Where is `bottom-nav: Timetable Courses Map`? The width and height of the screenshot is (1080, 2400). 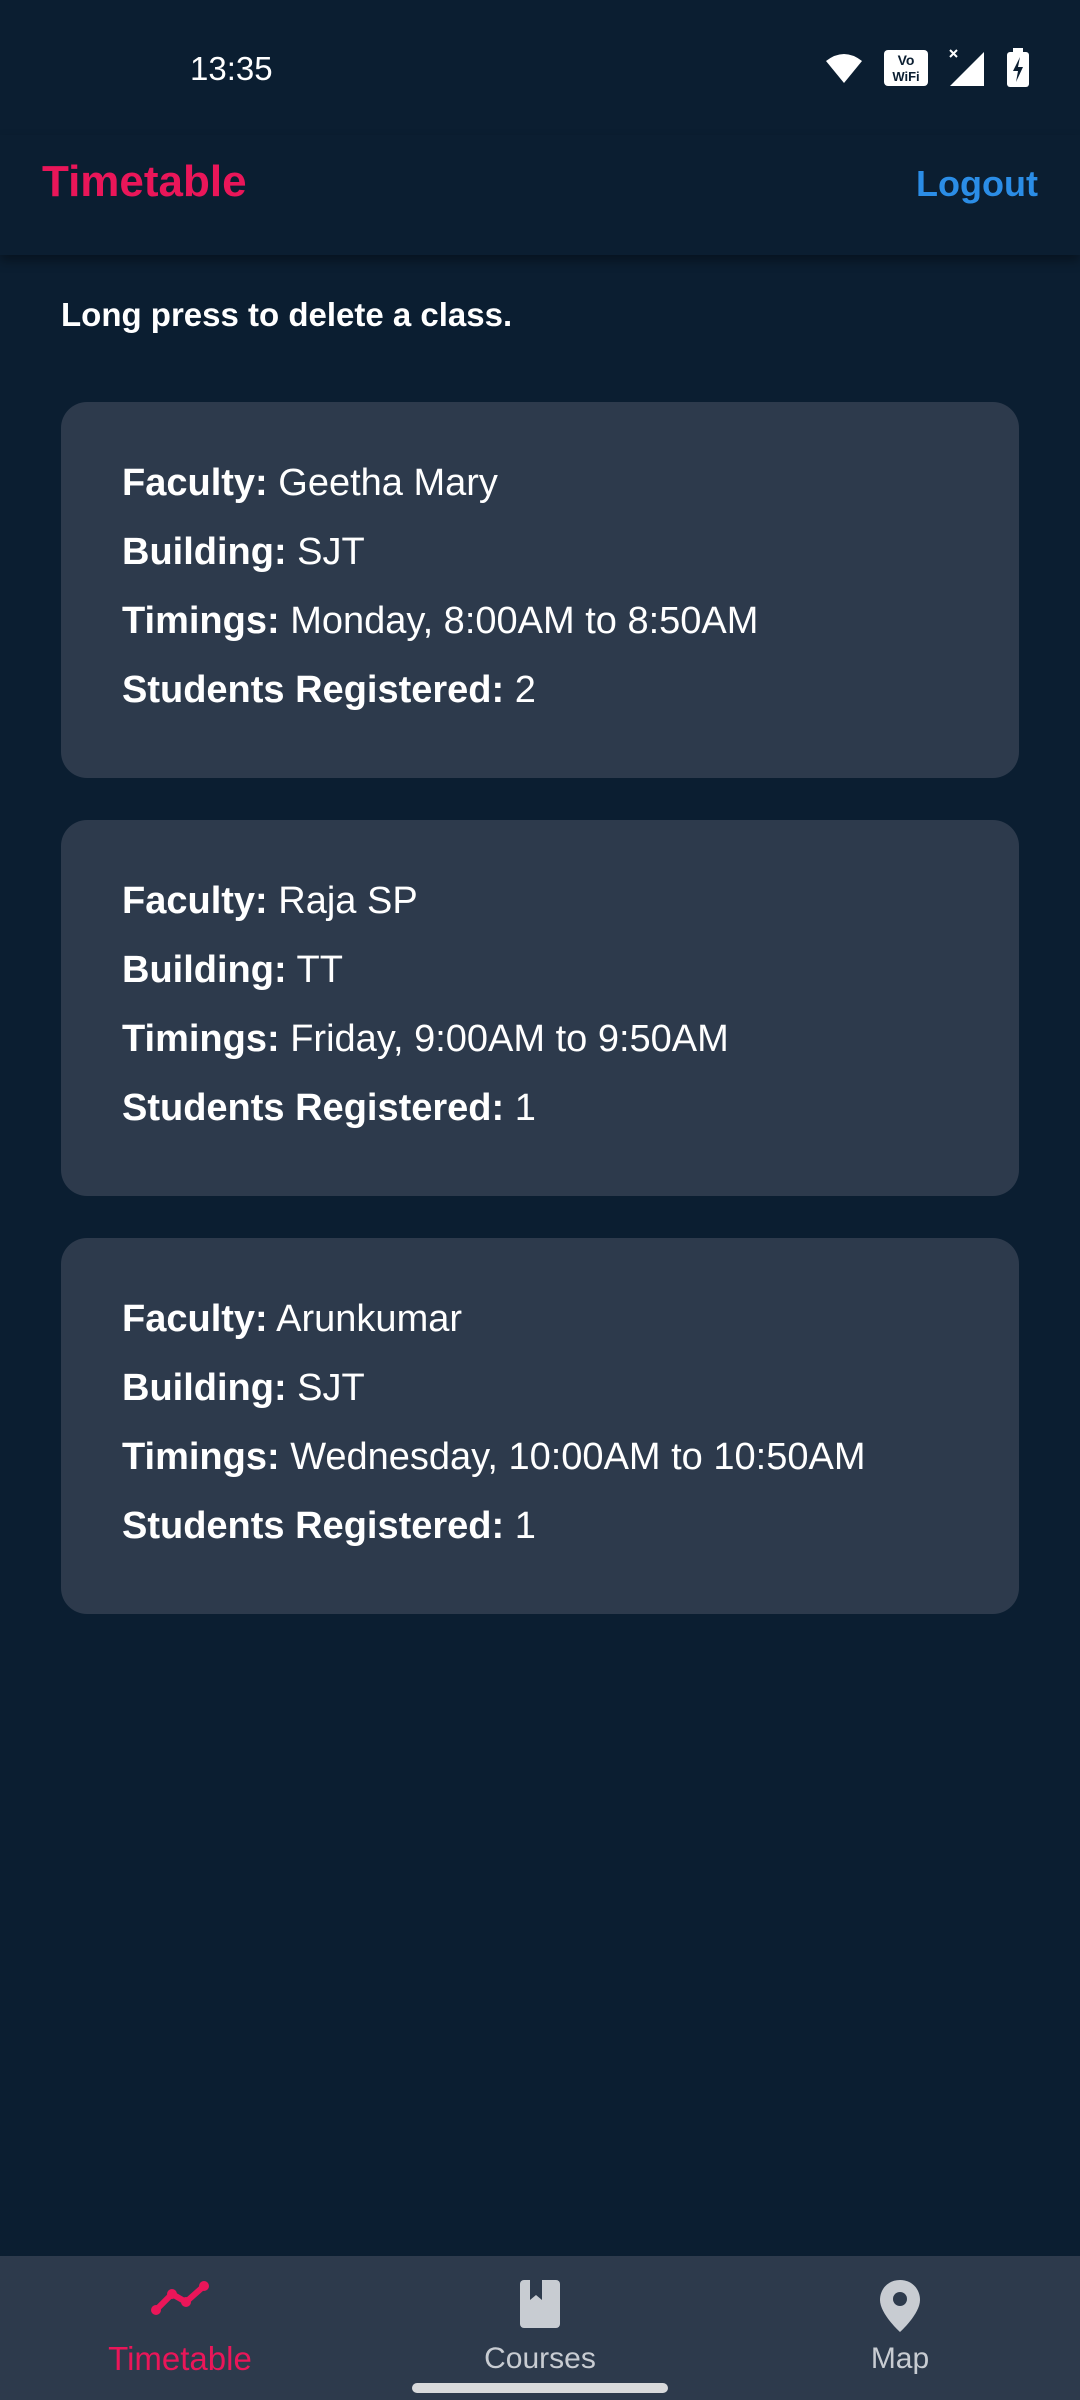 bottom-nav: Timetable Courses Map is located at coordinates (540, 2328).